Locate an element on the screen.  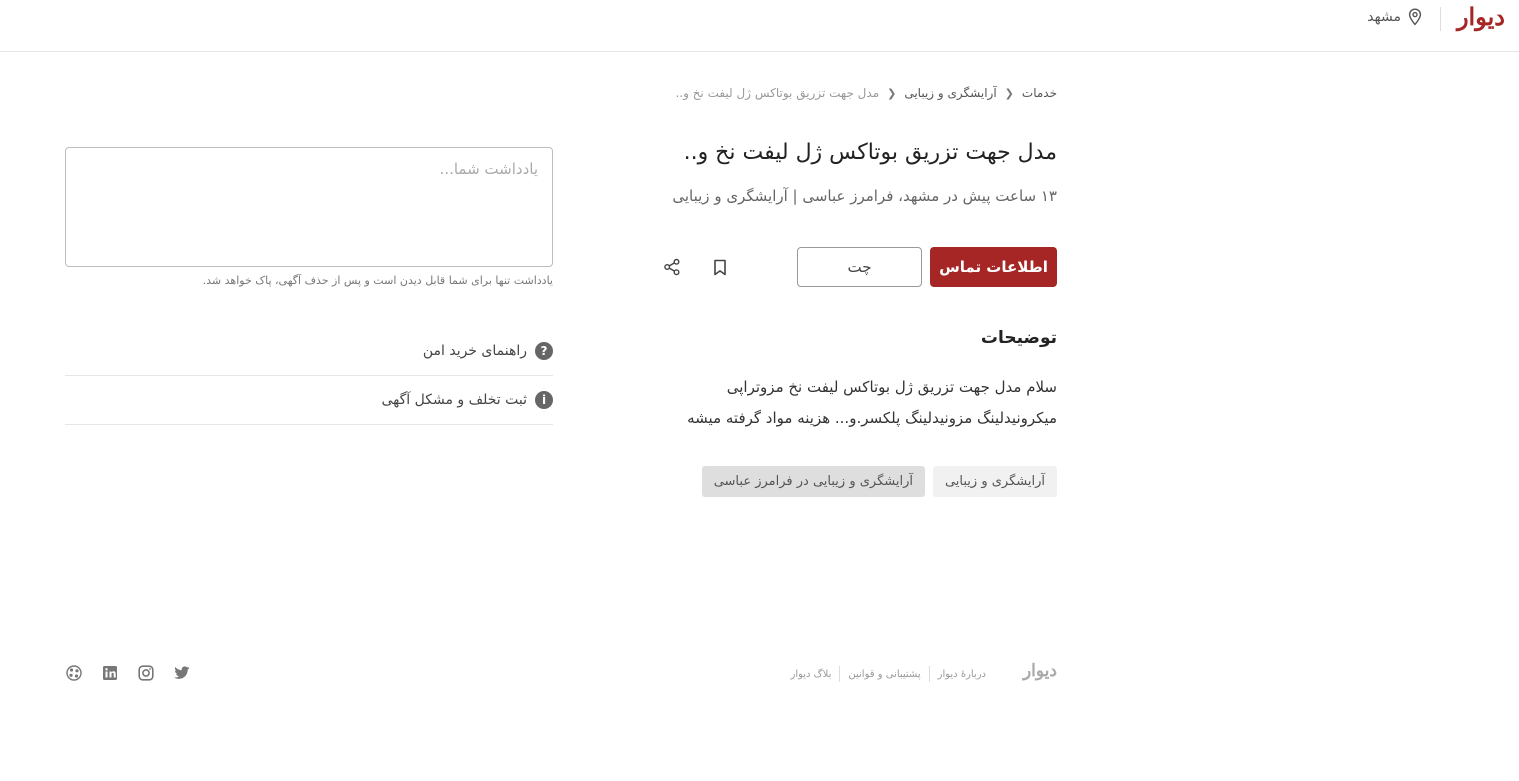
instagram-icon is located at coordinates (146, 673).